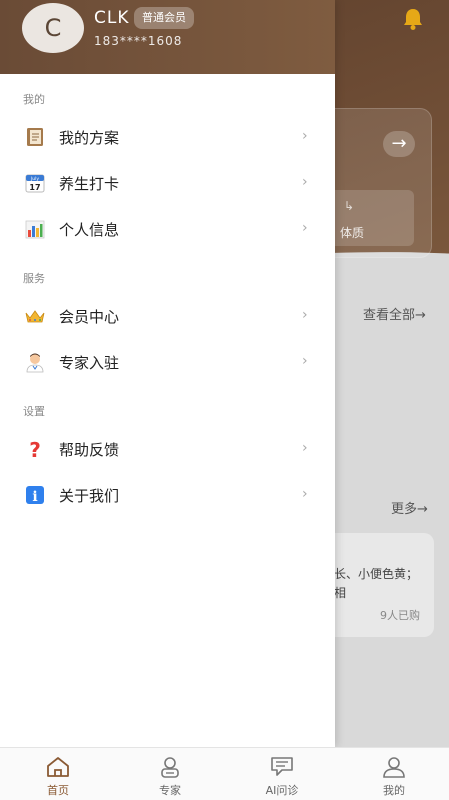 This screenshot has width=449, height=800. What do you see at coordinates (34, 411) in the screenshot?
I see `section-title-settings: 设置` at bounding box center [34, 411].